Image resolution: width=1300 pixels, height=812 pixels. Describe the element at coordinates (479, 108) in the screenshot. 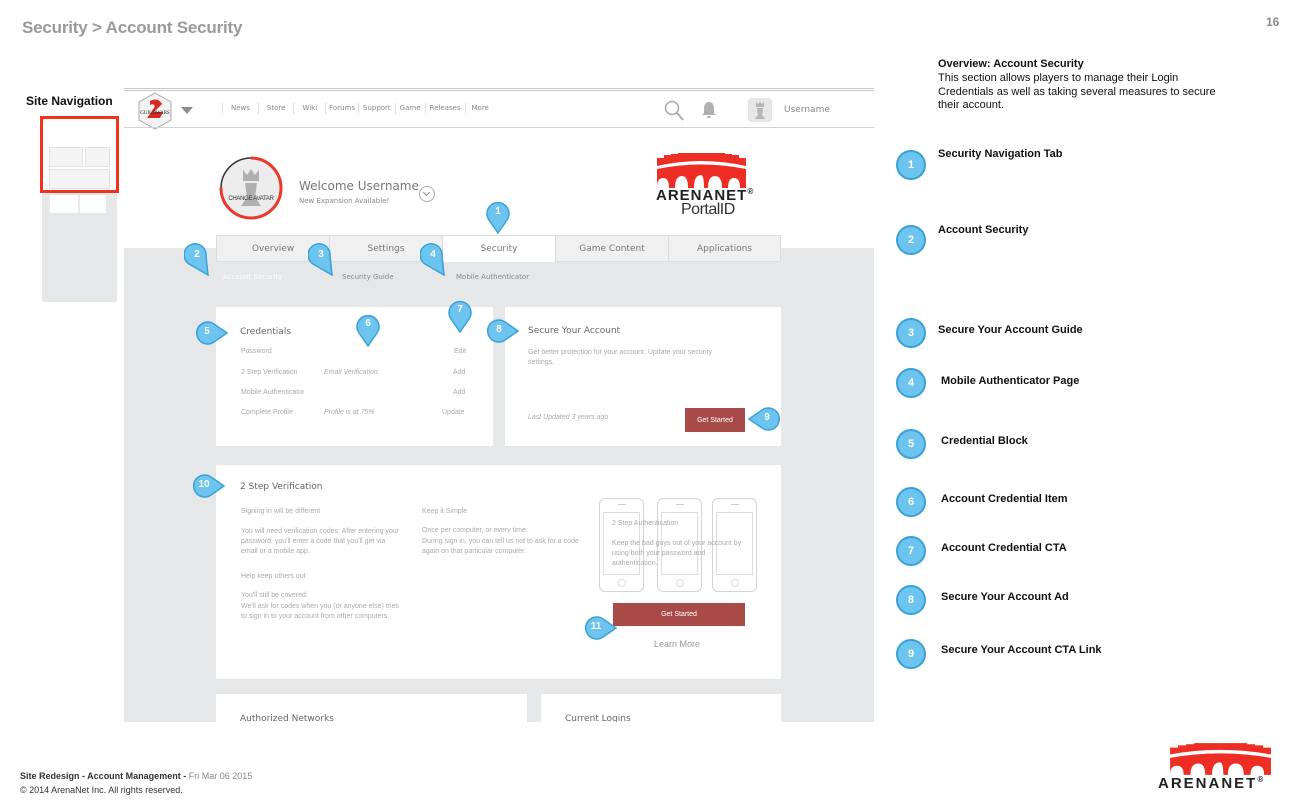

I see `nav-link-more: More` at that location.